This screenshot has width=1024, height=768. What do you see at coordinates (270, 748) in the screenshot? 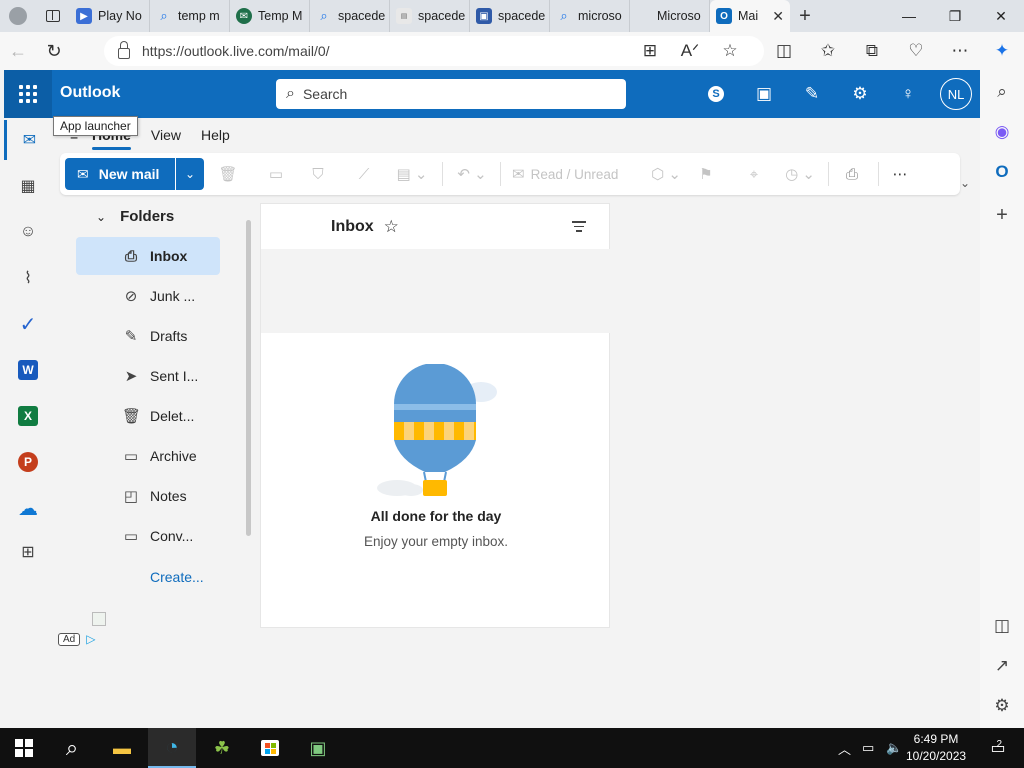
I see `store-icon` at bounding box center [270, 748].